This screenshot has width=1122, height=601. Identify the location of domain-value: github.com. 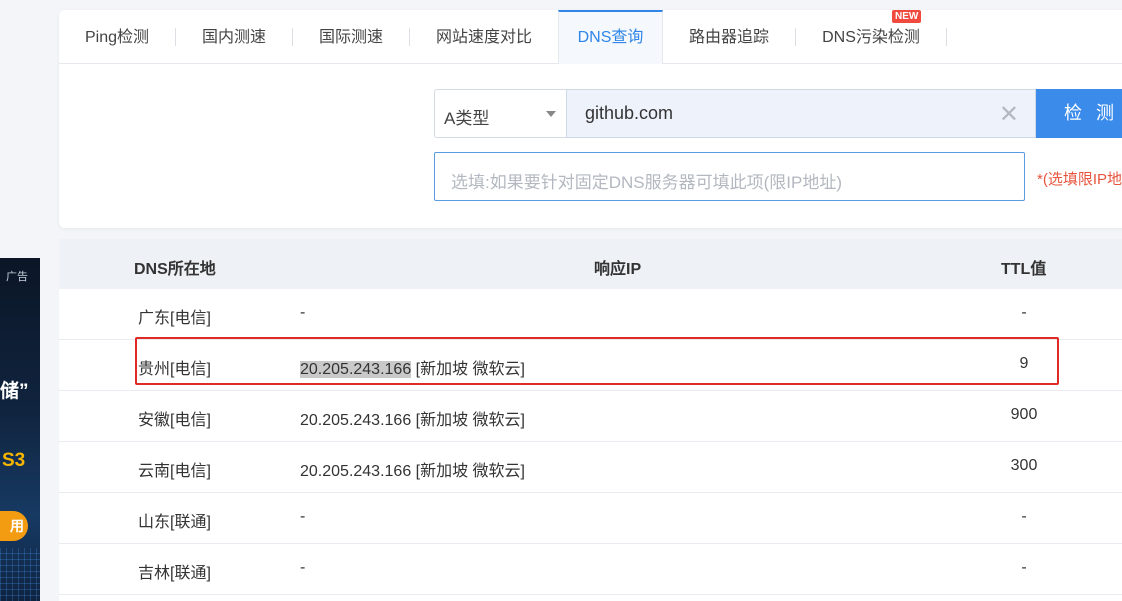
(629, 113).